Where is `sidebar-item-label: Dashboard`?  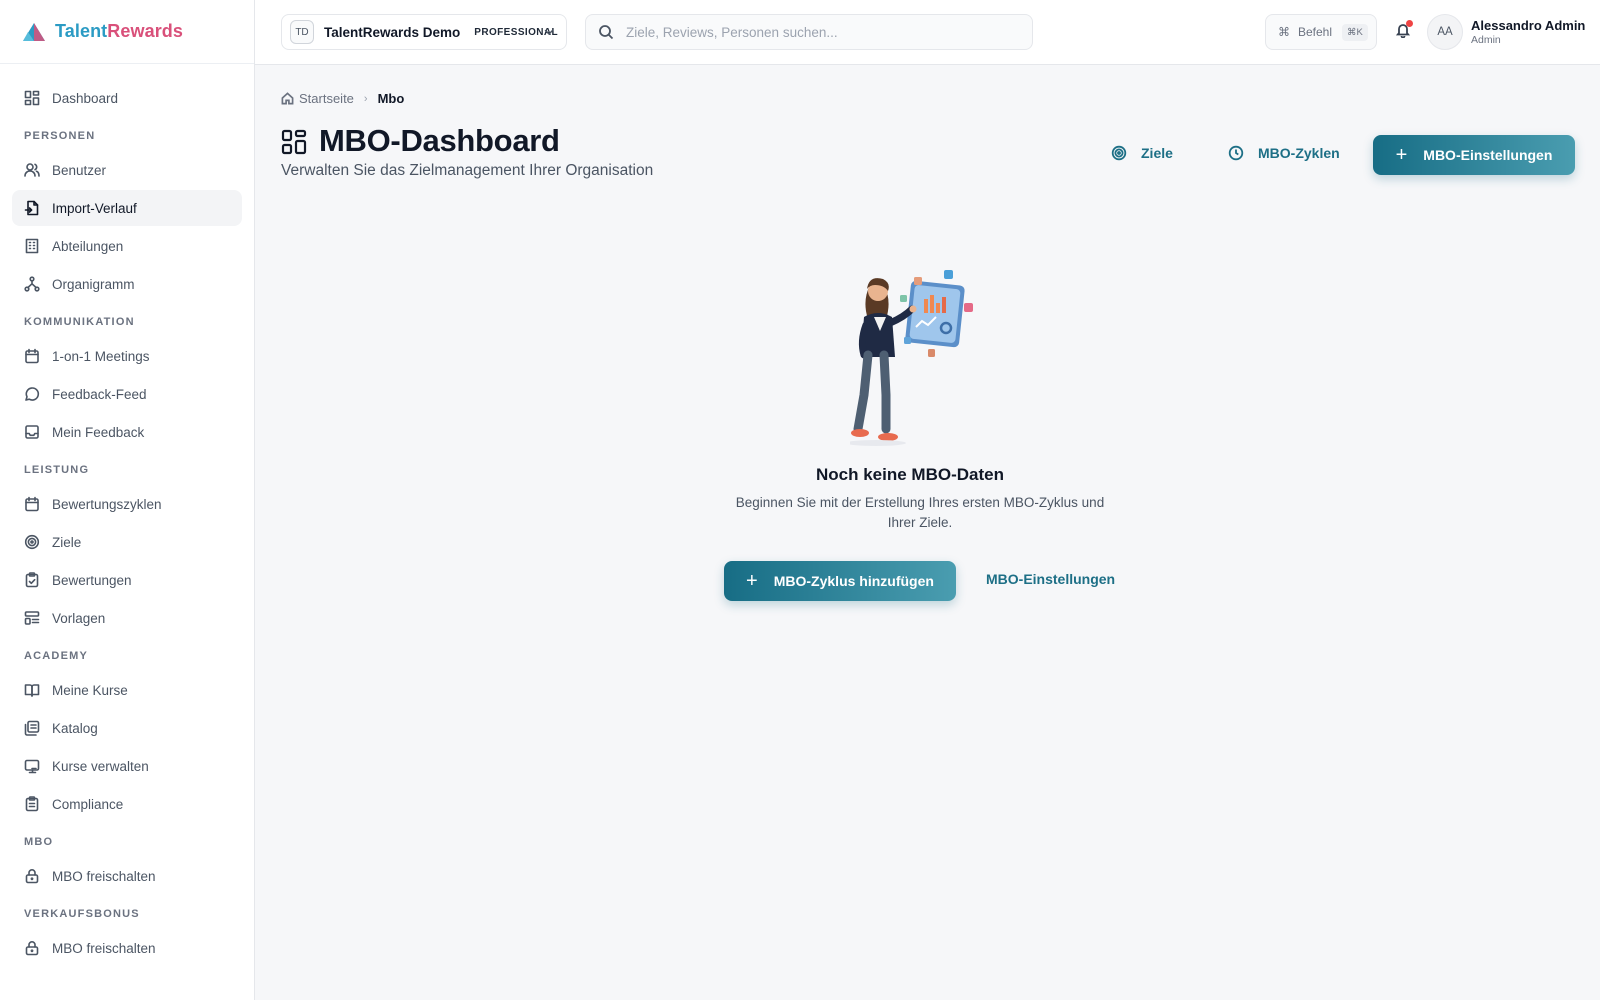 sidebar-item-label: Dashboard is located at coordinates (85, 98).